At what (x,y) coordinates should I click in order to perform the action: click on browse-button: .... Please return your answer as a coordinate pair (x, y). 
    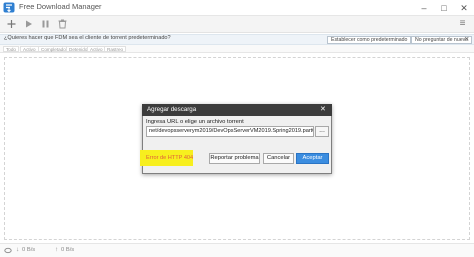
    Looking at the image, I should click on (322, 131).